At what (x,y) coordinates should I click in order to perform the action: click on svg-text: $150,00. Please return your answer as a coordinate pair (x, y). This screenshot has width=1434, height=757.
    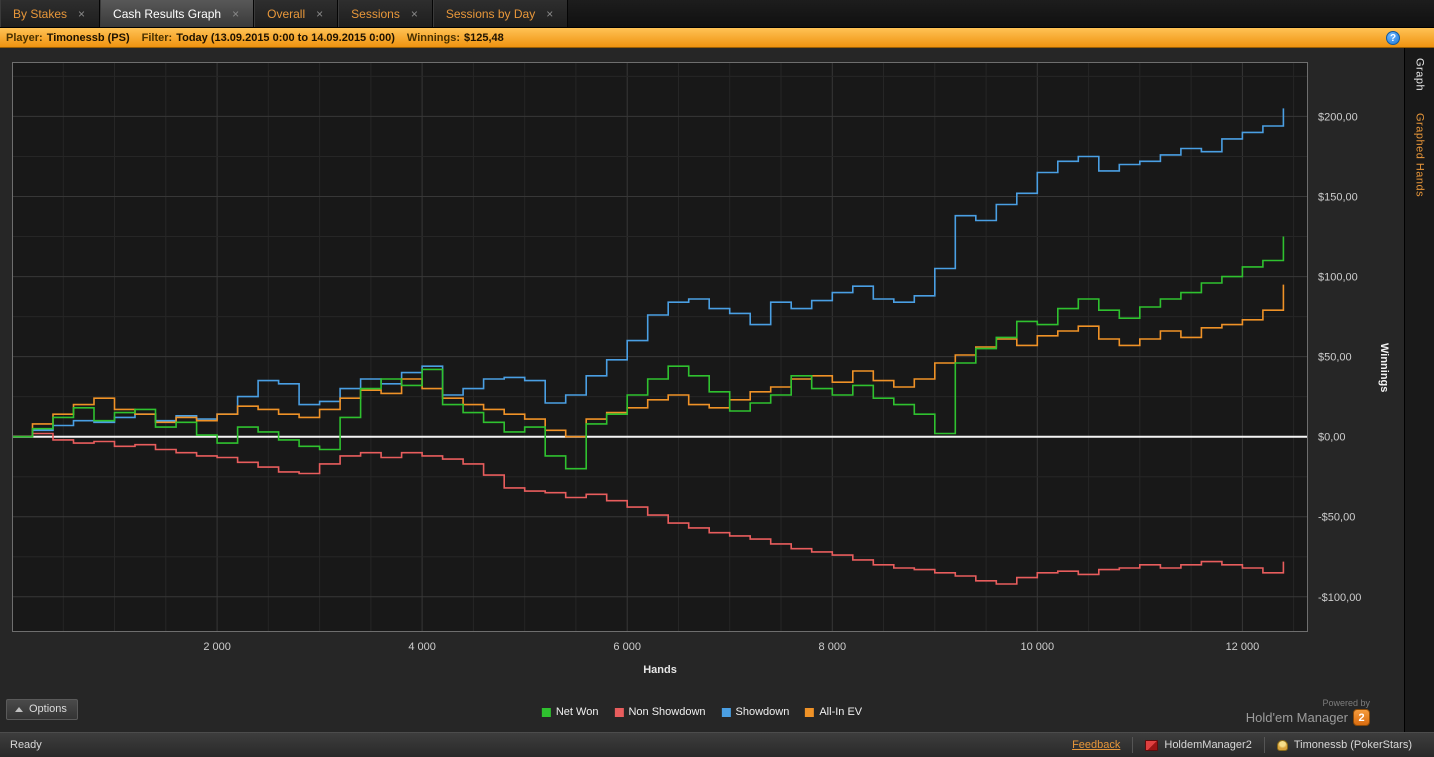
    Looking at the image, I should click on (1338, 198).